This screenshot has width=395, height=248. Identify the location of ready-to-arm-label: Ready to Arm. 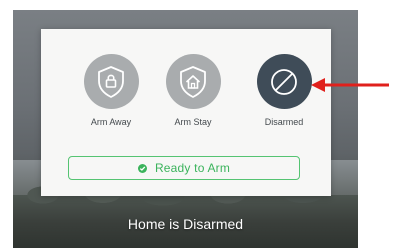
(192, 168).